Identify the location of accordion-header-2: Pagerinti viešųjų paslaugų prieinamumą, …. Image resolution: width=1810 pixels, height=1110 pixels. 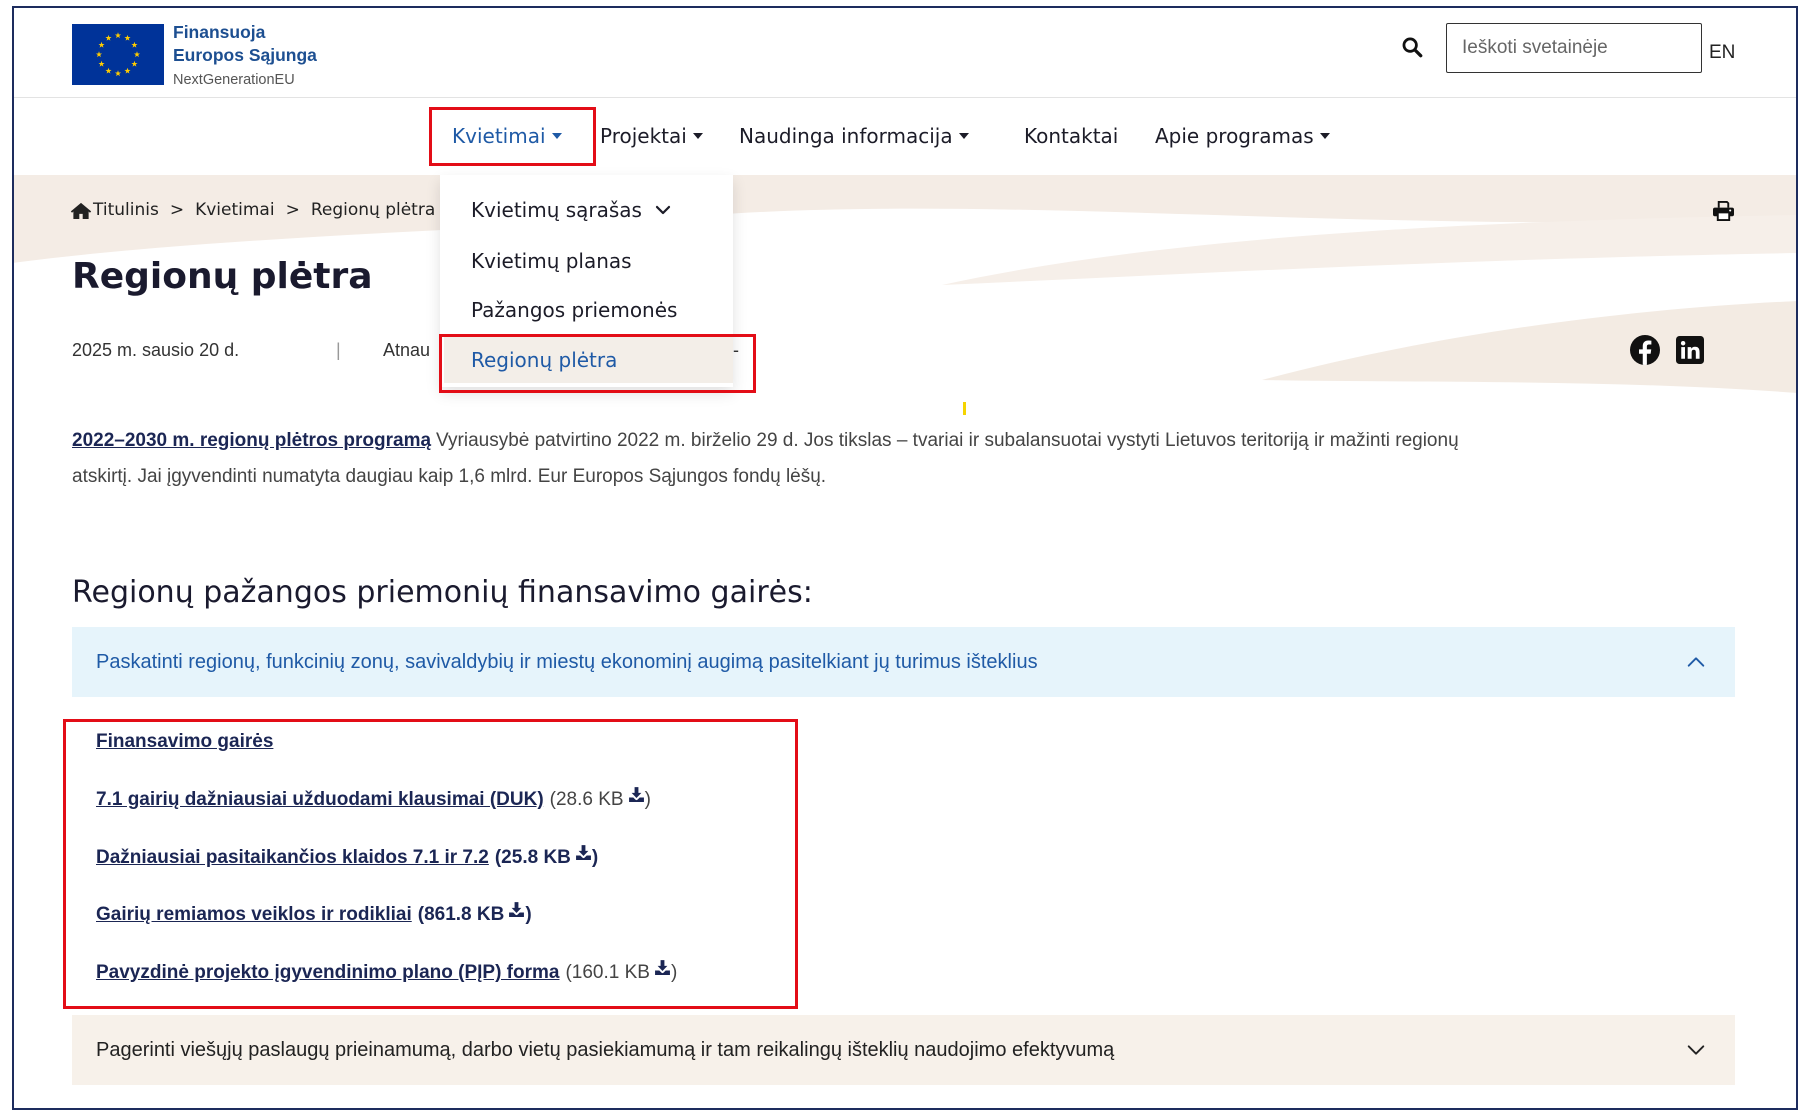
(903, 1050).